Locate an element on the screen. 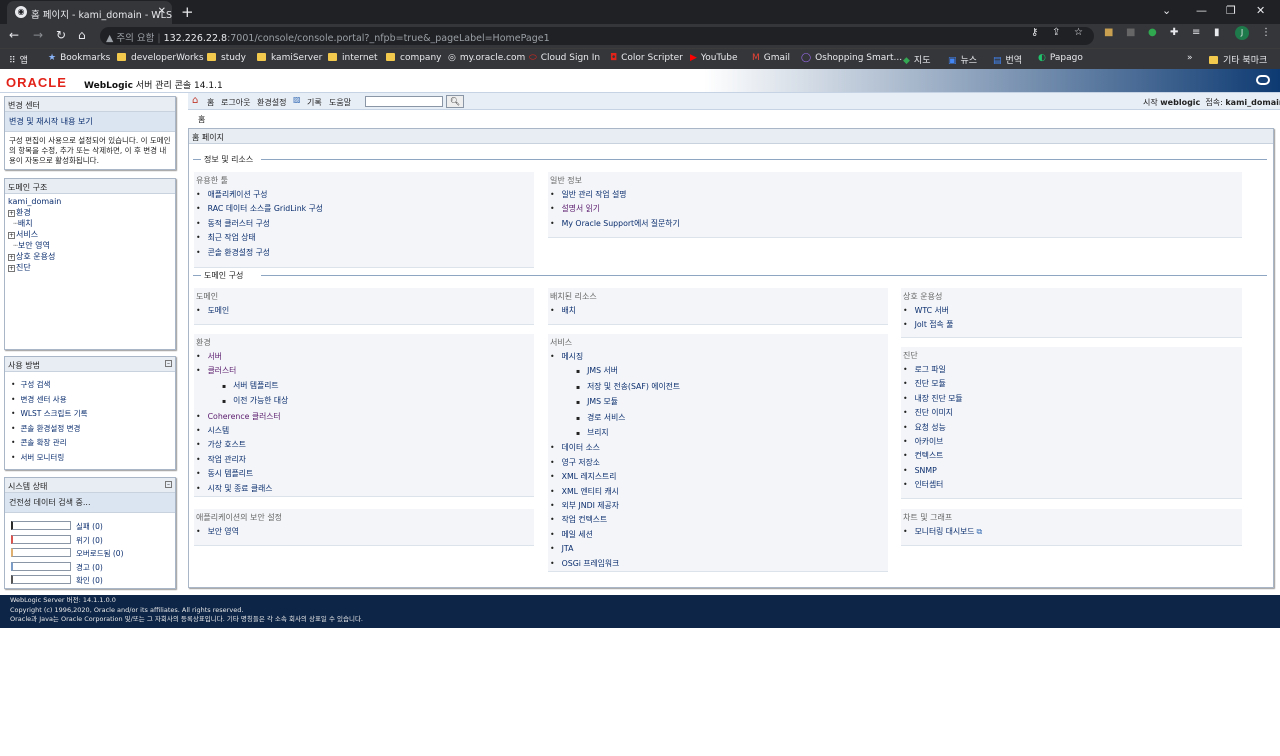 Image resolution: width=1280 pixels, height=756 pixels. services-link: JTA is located at coordinates (568, 548).